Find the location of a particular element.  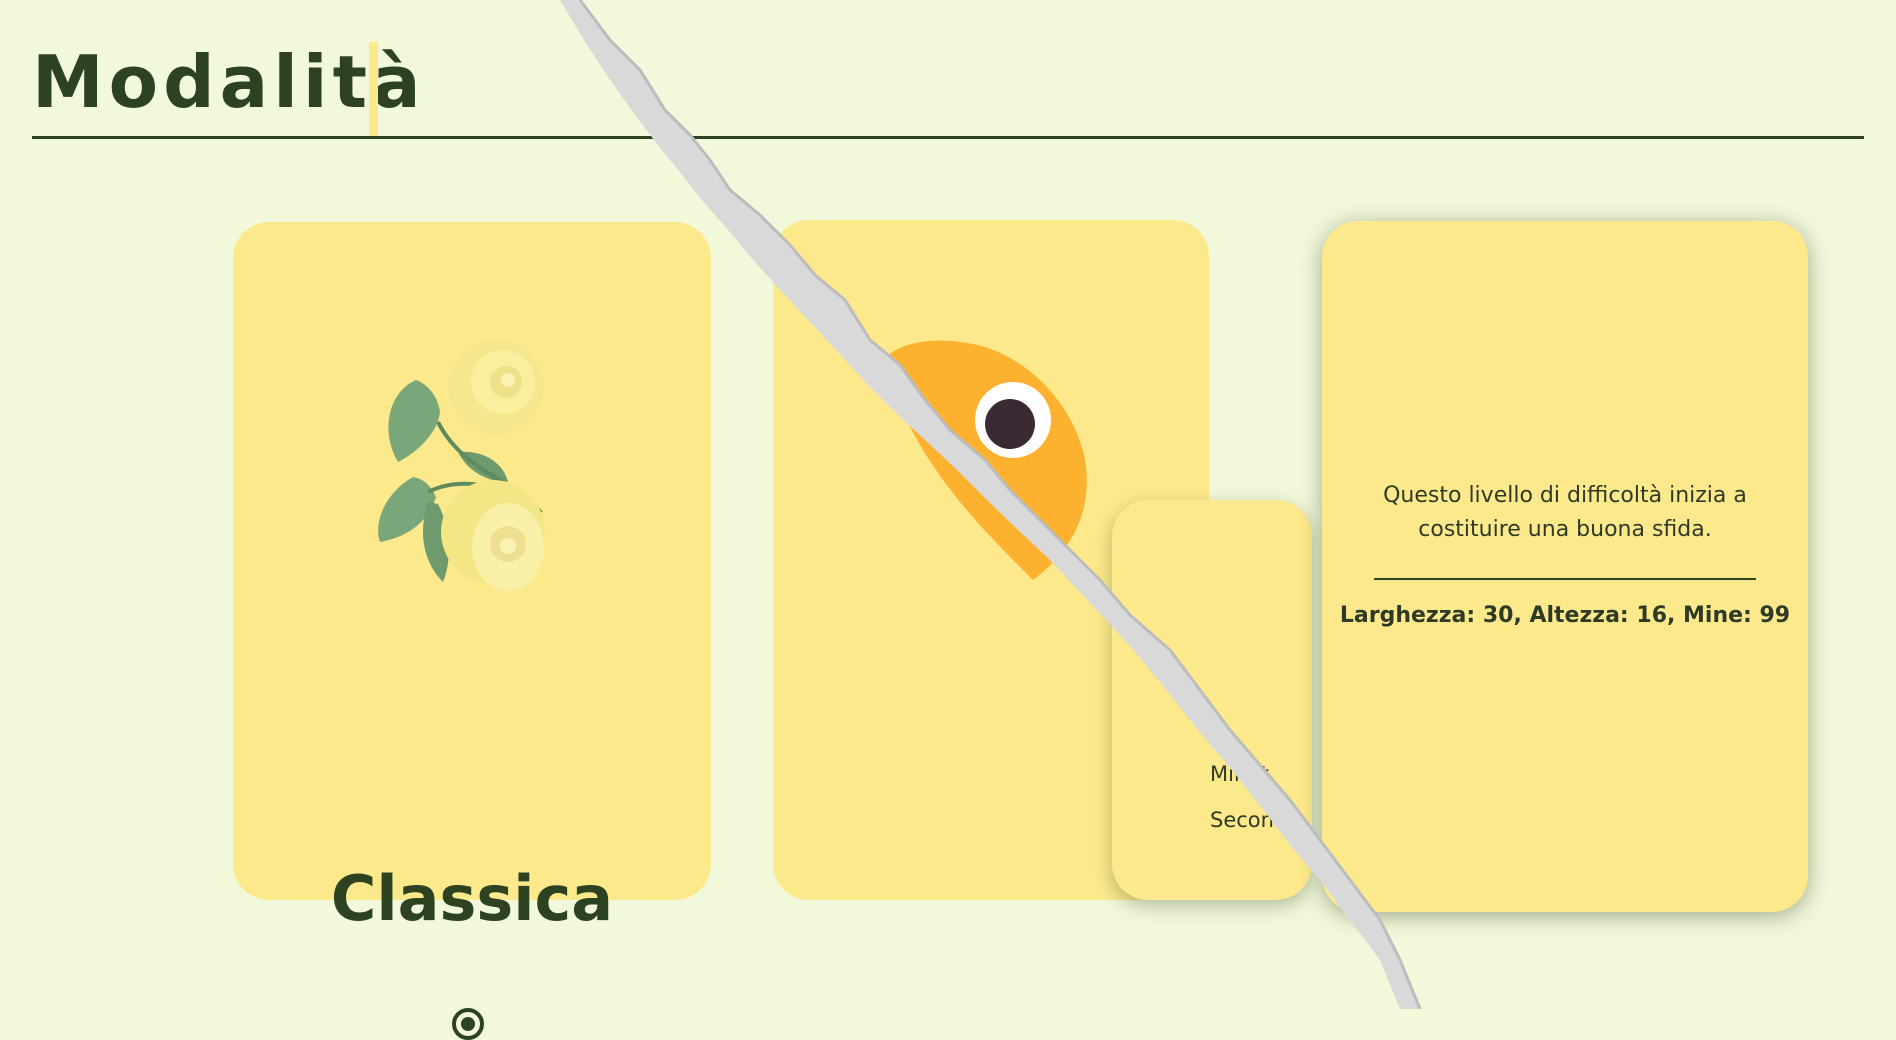

mode-name: Classica is located at coordinates (472, 898).